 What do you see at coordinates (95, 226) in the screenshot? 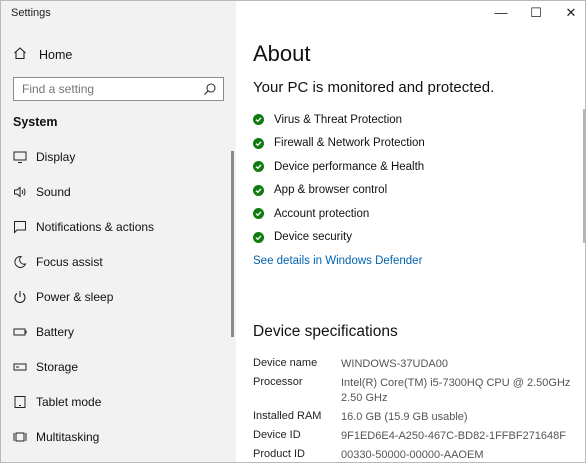
I see `sidebar-item-label: Notifications & actions` at bounding box center [95, 226].